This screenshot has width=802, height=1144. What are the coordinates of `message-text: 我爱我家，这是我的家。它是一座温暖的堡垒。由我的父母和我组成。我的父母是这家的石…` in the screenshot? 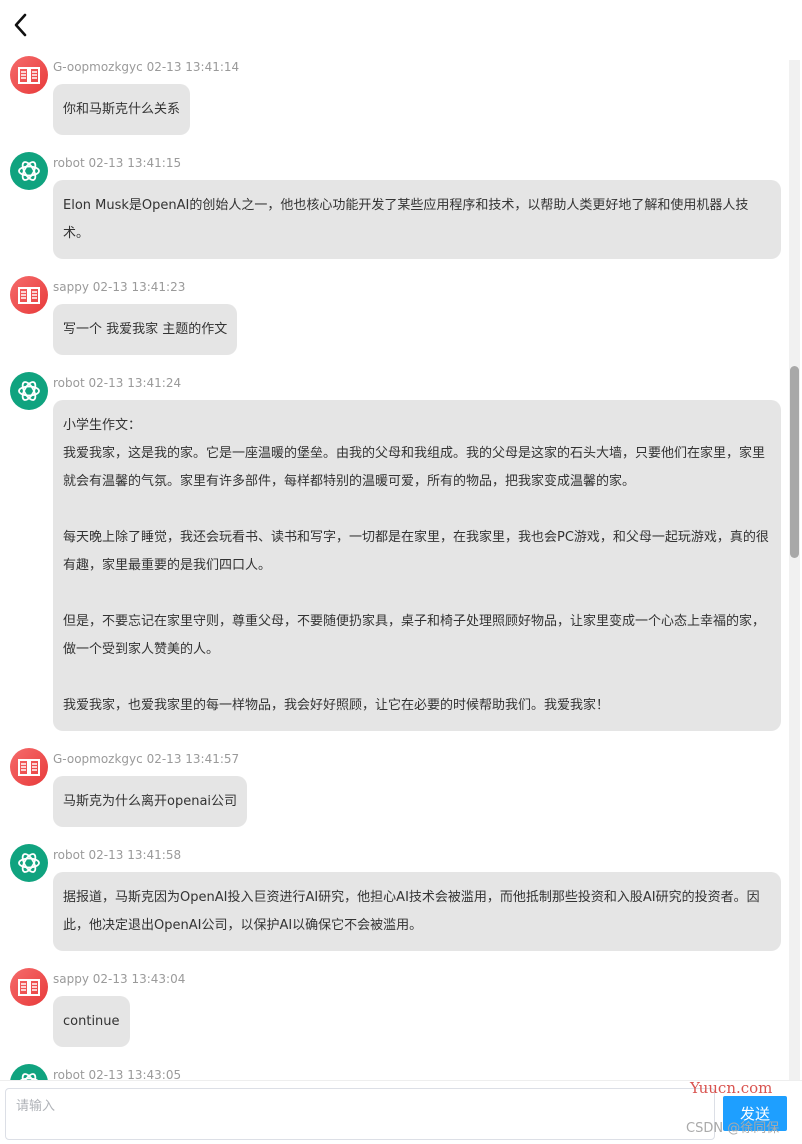 It's located at (414, 467).